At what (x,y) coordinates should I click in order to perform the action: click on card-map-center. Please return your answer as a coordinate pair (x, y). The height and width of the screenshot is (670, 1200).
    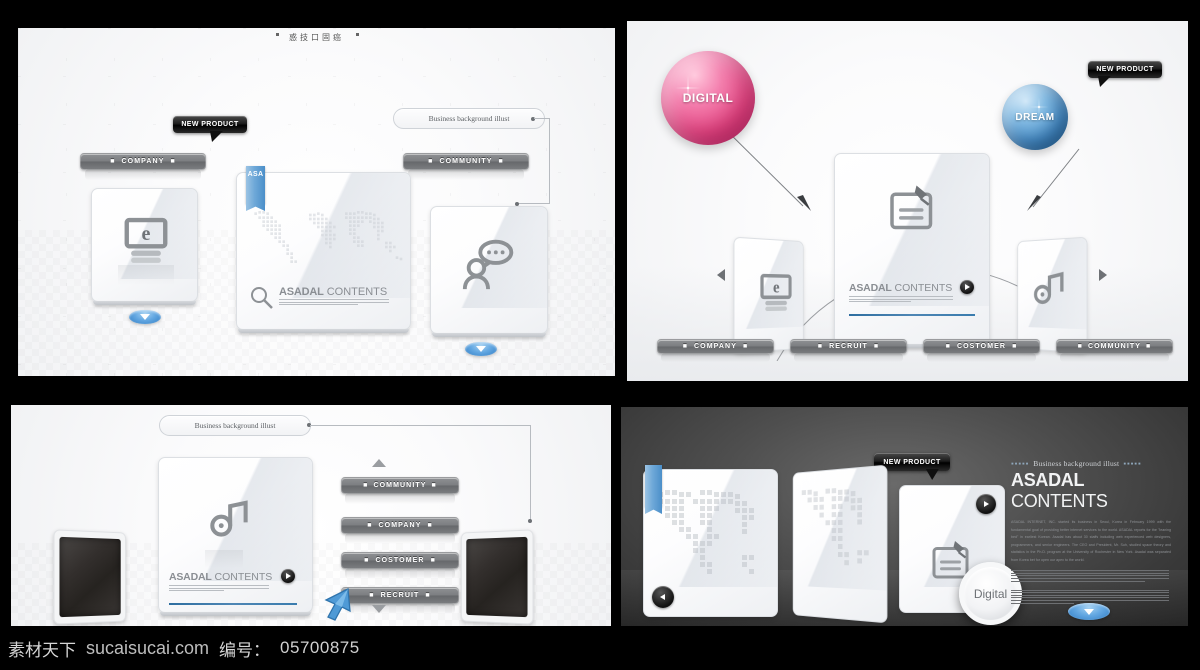
    Looking at the image, I should click on (840, 544).